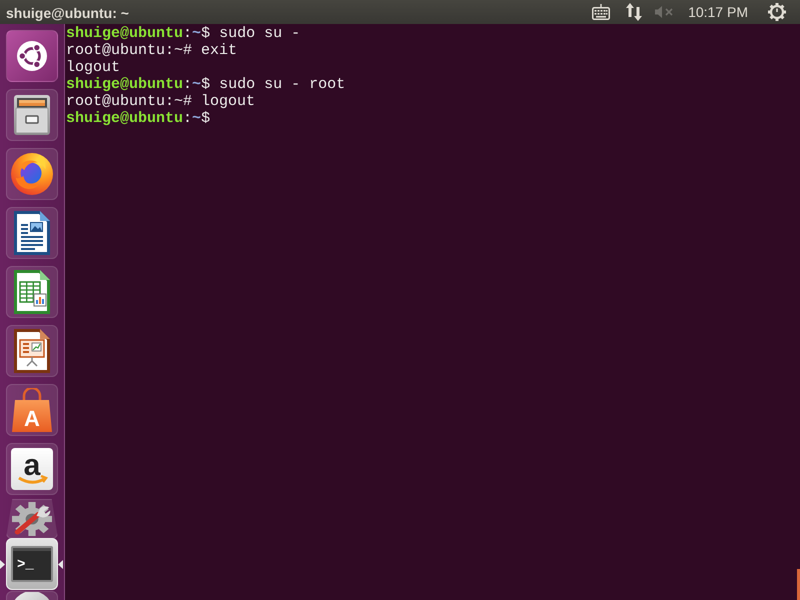 Image resolution: width=800 pixels, height=600 pixels. Describe the element at coordinates (718, 12) in the screenshot. I see `clock: 10:17 PM` at that location.